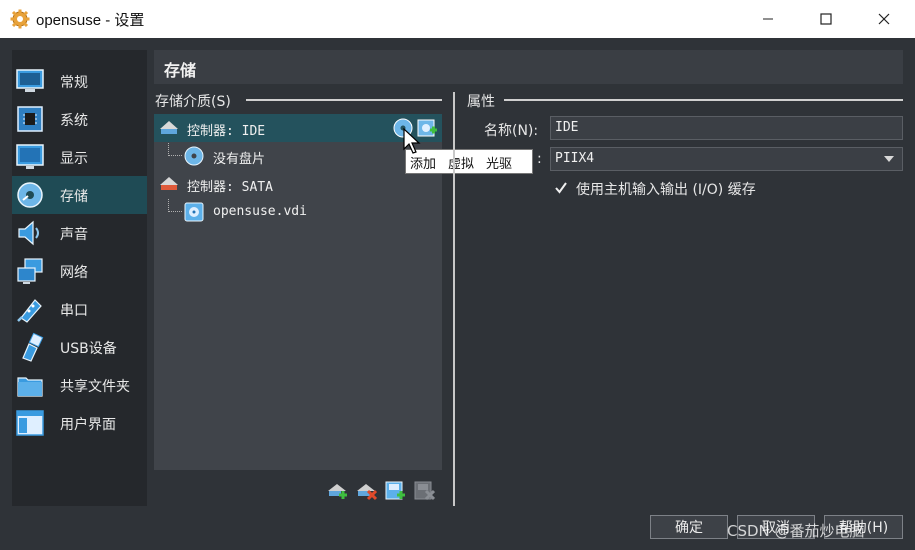  Describe the element at coordinates (30, 271) in the screenshot. I see `network-icon` at that location.